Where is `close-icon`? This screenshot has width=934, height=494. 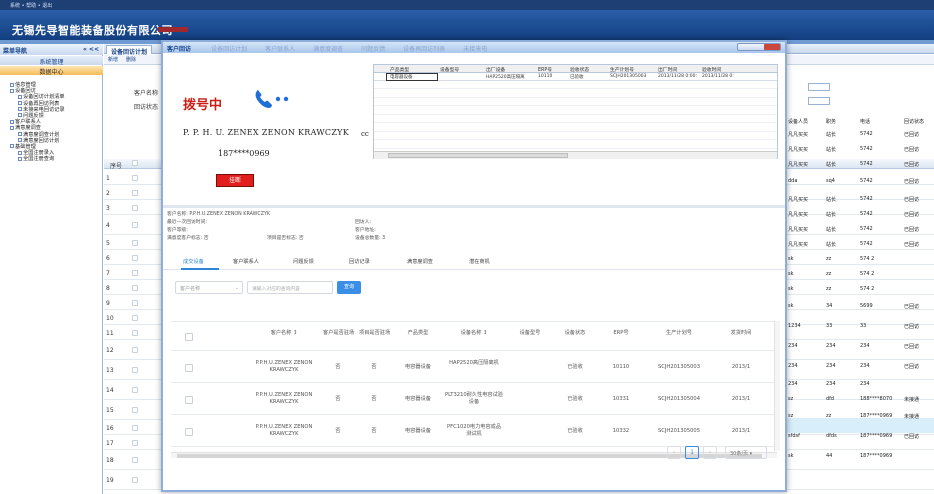
close-icon is located at coordinates (772, 47).